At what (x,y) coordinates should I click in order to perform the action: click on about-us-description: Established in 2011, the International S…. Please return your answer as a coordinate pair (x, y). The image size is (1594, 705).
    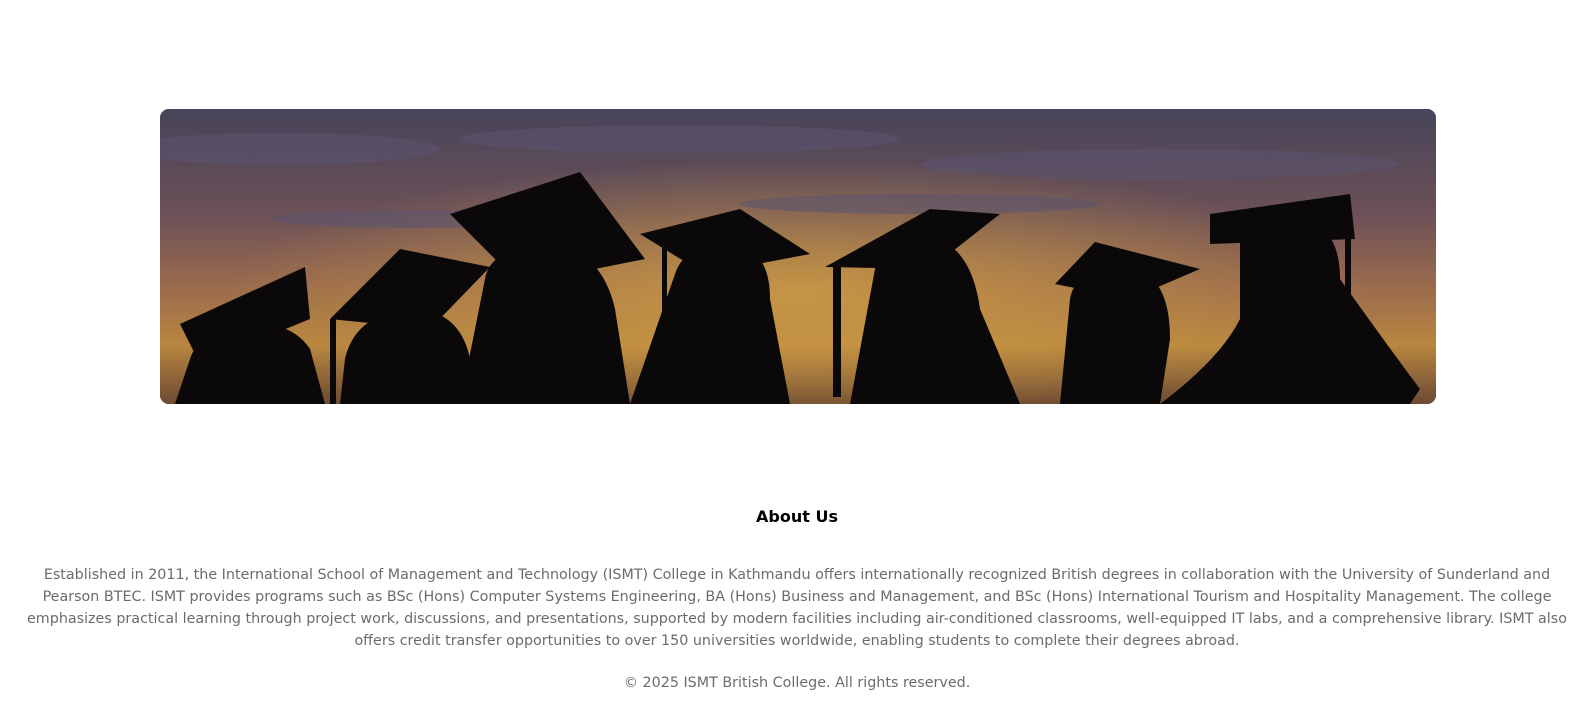
    Looking at the image, I should click on (797, 608).